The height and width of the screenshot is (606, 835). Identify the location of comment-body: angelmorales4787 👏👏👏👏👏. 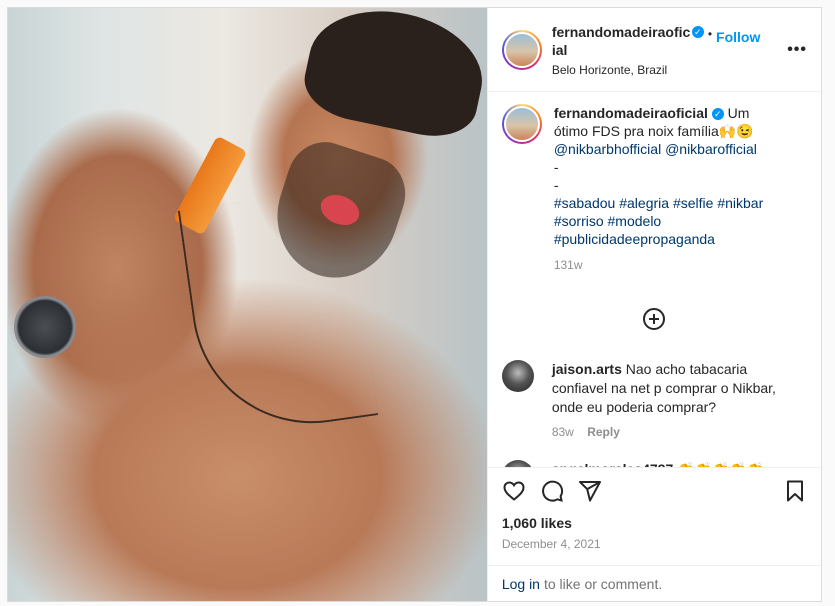
(672, 463).